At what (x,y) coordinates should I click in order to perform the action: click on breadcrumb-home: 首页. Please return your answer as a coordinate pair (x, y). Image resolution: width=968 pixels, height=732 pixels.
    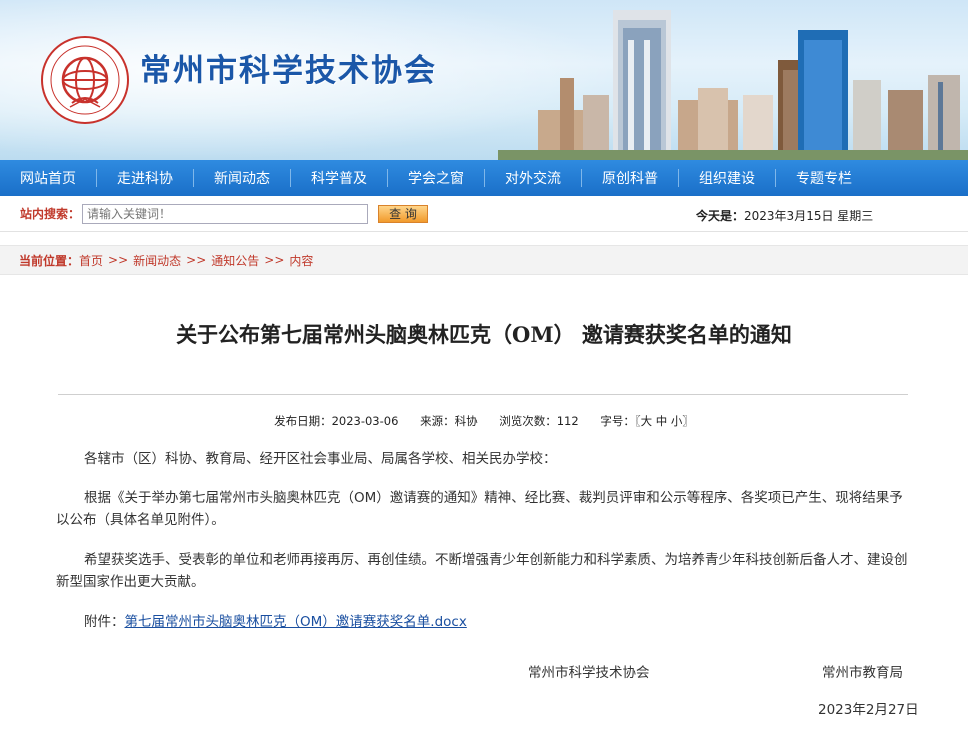
    Looking at the image, I should click on (91, 260).